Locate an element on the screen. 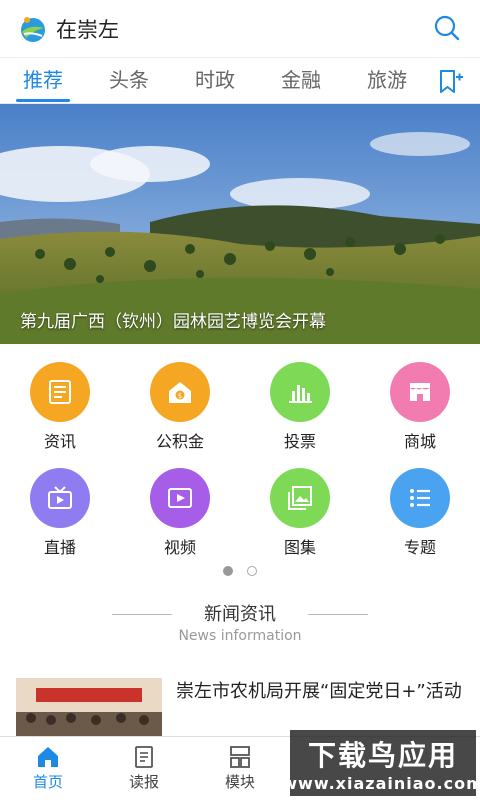 This screenshot has height=800, width=480. section-subtitle: News information is located at coordinates (240, 636).